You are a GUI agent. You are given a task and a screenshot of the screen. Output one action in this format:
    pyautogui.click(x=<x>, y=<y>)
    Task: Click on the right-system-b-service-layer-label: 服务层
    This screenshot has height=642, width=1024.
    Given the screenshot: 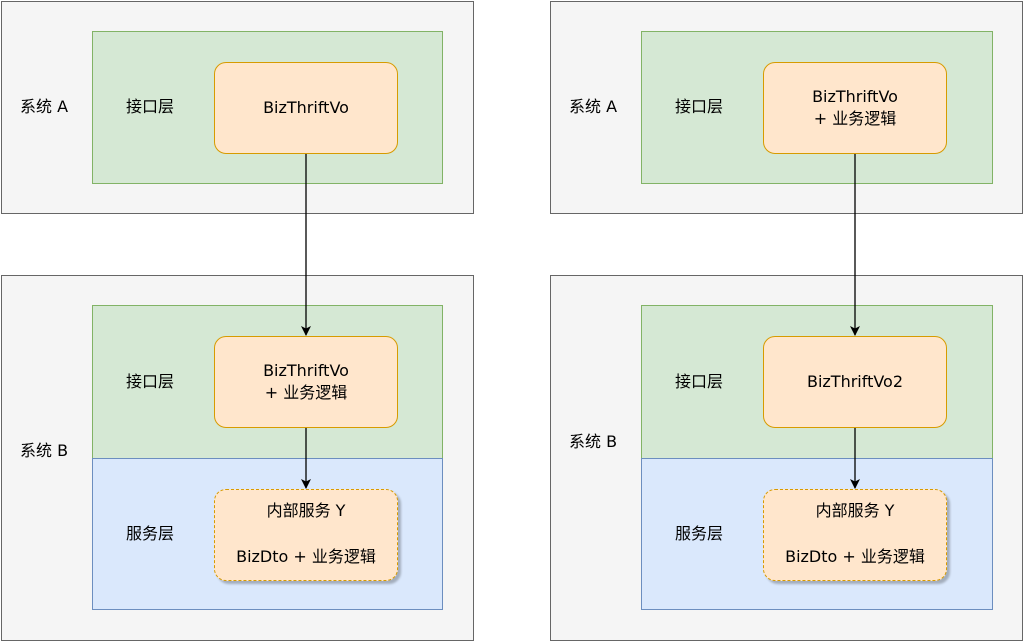 What is the action you would take?
    pyautogui.click(x=699, y=533)
    